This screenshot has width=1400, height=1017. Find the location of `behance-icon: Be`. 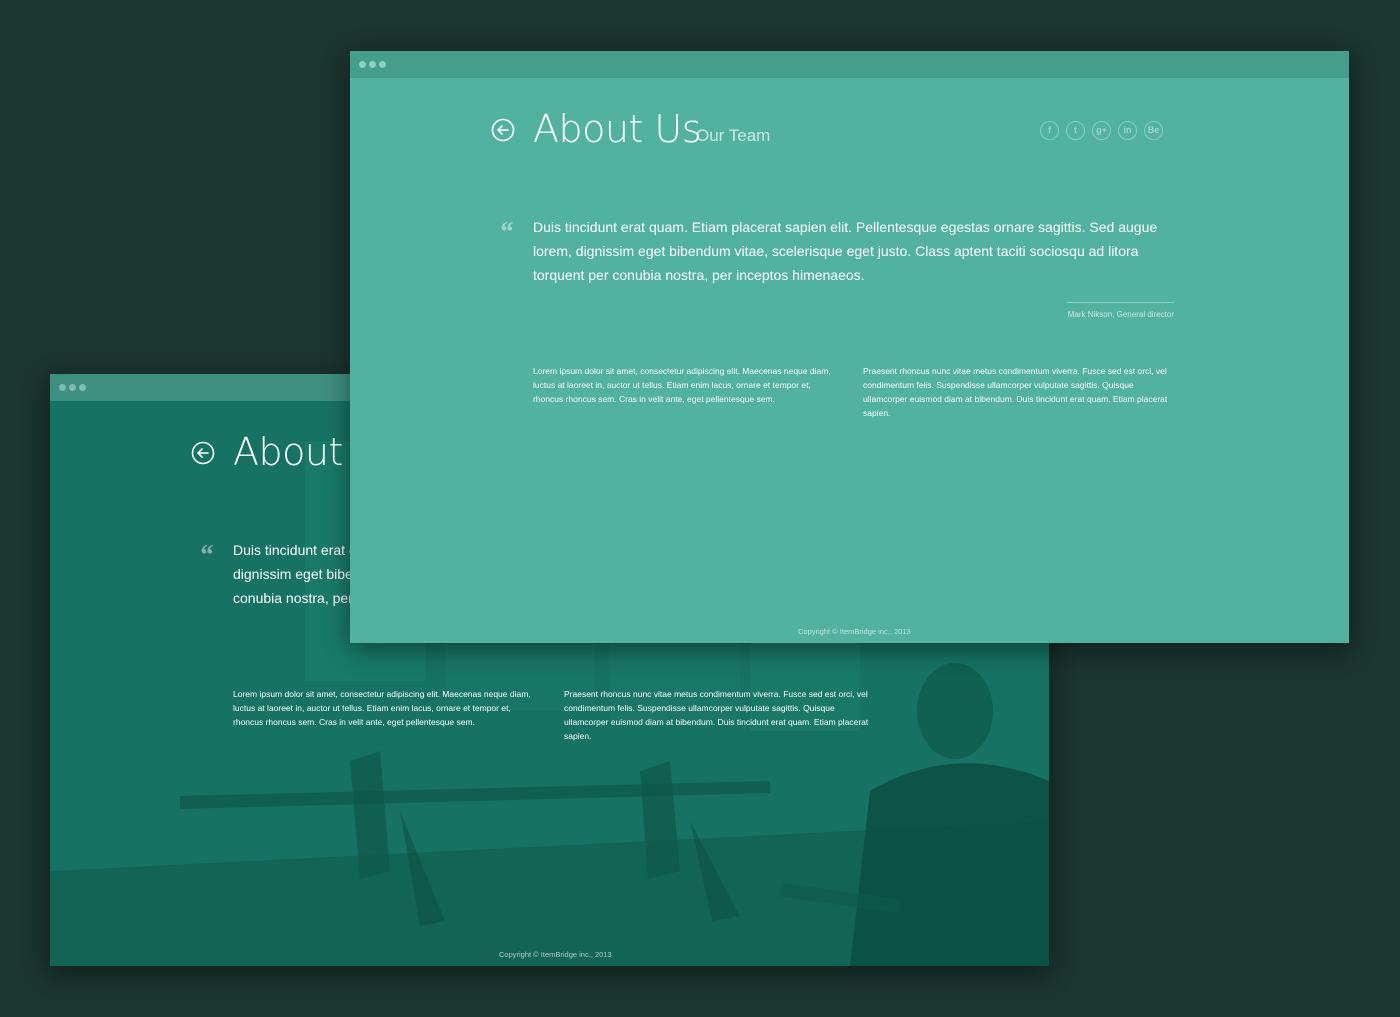

behance-icon: Be is located at coordinates (1153, 130).